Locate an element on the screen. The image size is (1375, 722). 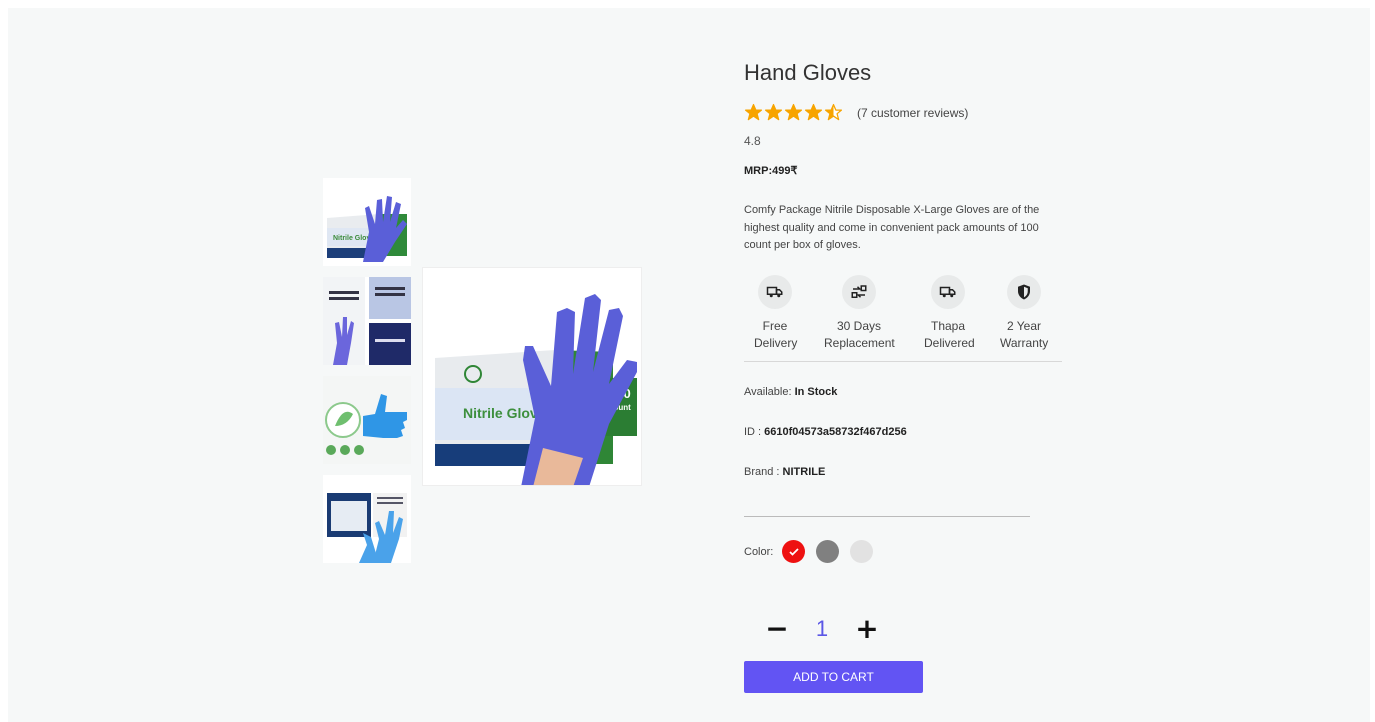
replacement-icon is located at coordinates (859, 292).